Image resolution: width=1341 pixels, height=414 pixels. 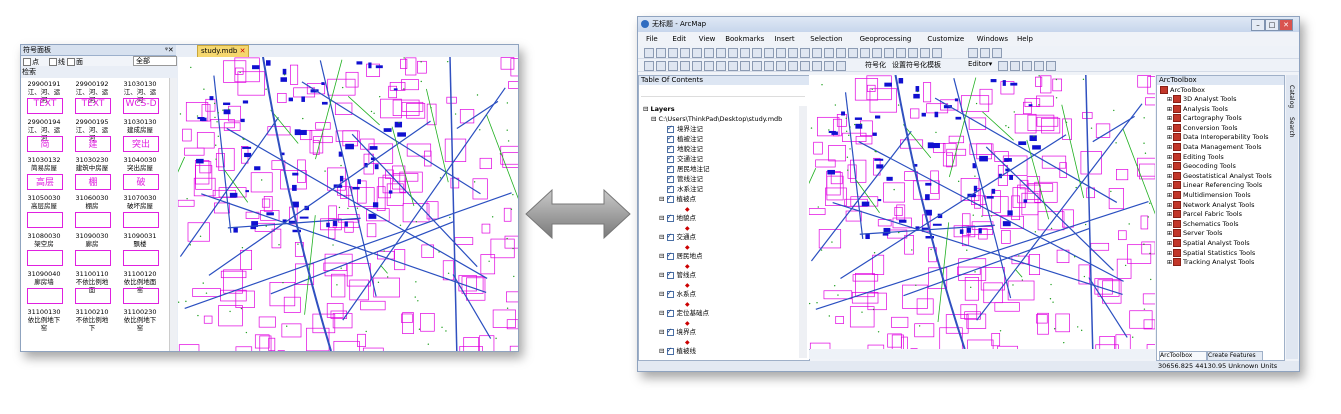 I want to click on filter-point: 点, so click(x=31, y=62).